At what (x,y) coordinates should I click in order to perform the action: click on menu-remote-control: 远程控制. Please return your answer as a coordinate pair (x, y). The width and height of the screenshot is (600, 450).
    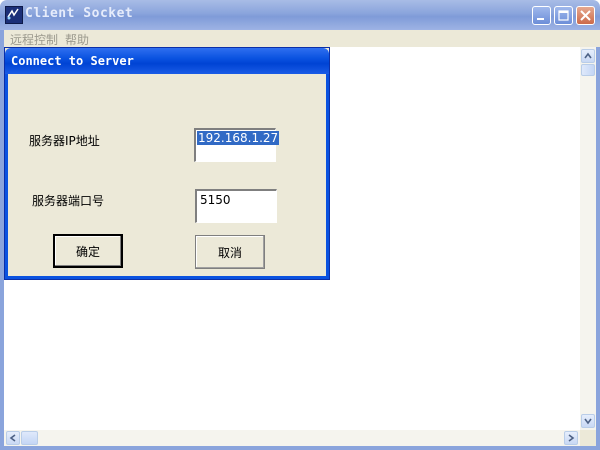
    Looking at the image, I should click on (34, 39).